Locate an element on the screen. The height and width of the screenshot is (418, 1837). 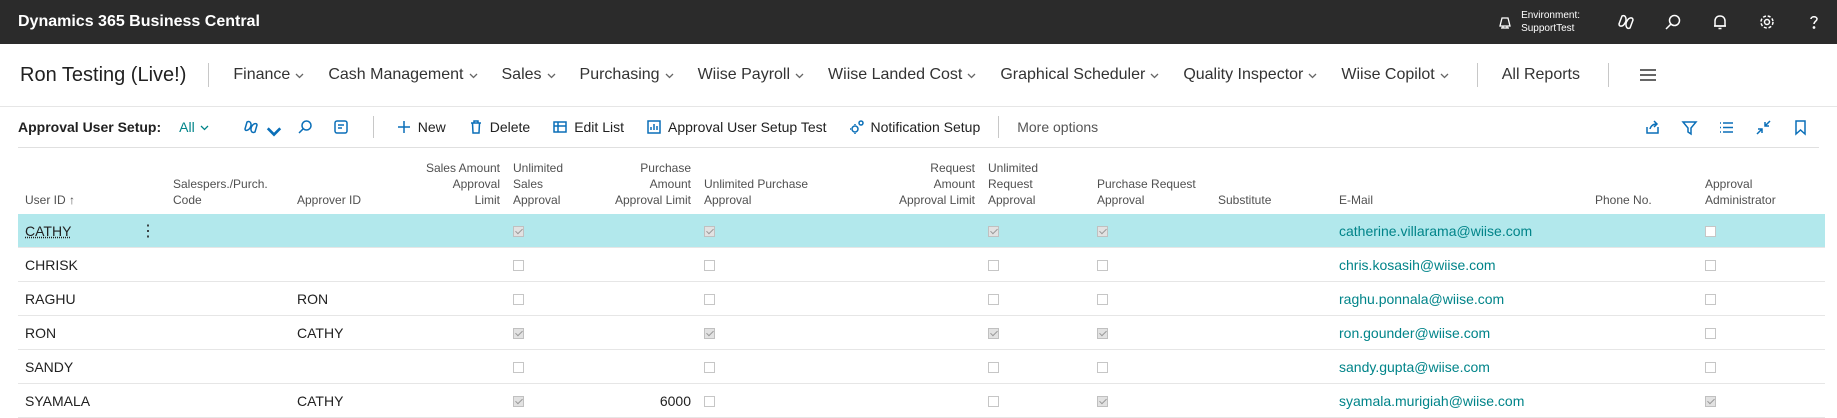
column-header-request-amount-limit: Request Amount Approval Limit is located at coordinates (932, 181).